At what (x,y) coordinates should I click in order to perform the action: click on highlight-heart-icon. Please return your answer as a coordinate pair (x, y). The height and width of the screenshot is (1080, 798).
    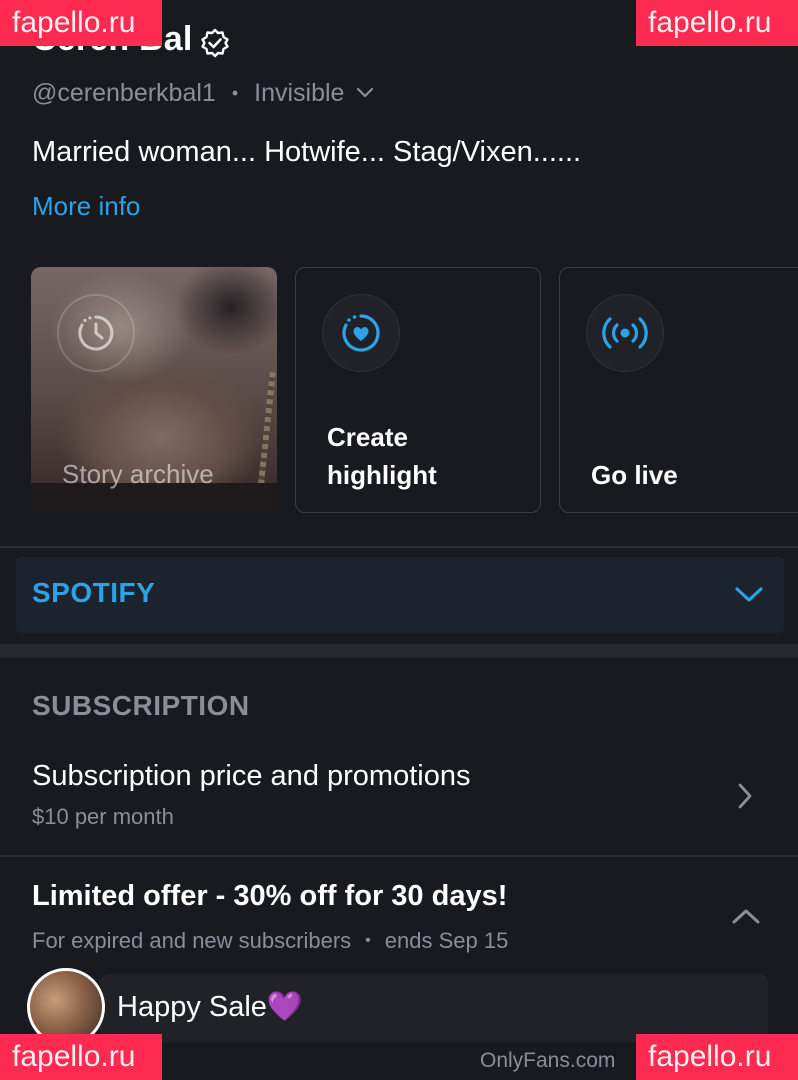
    Looking at the image, I should click on (361, 333).